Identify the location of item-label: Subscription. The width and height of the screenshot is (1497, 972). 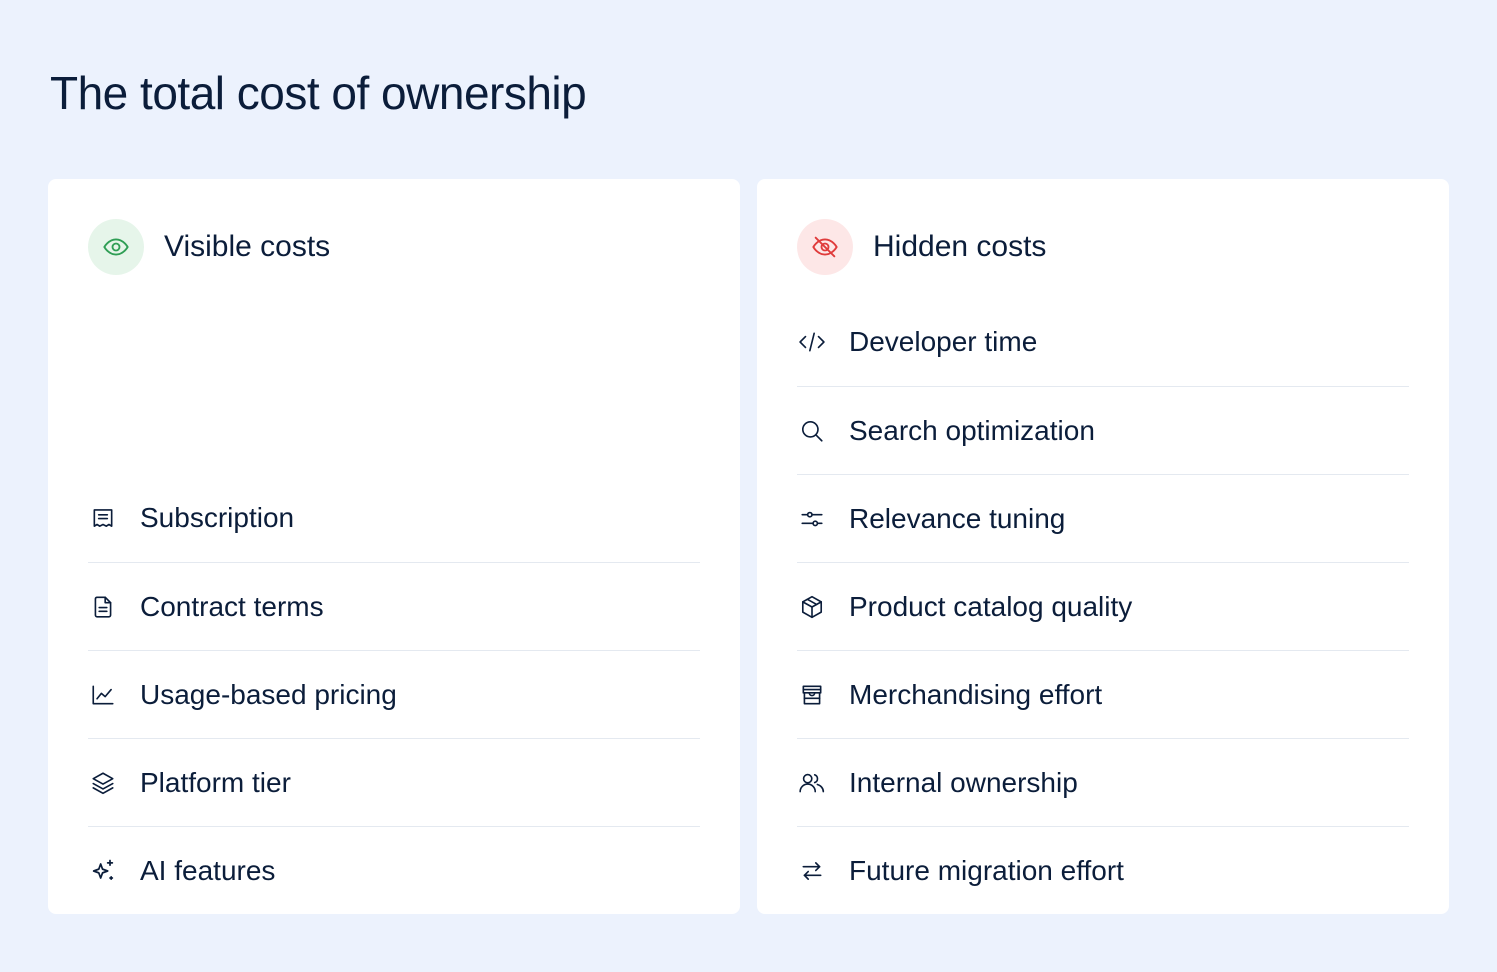
(217, 517).